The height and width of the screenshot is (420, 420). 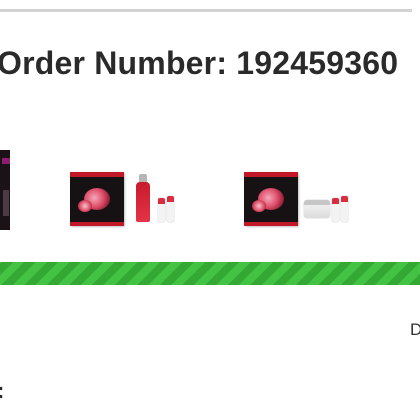 I want to click on order-progress-bar, so click(x=210, y=273).